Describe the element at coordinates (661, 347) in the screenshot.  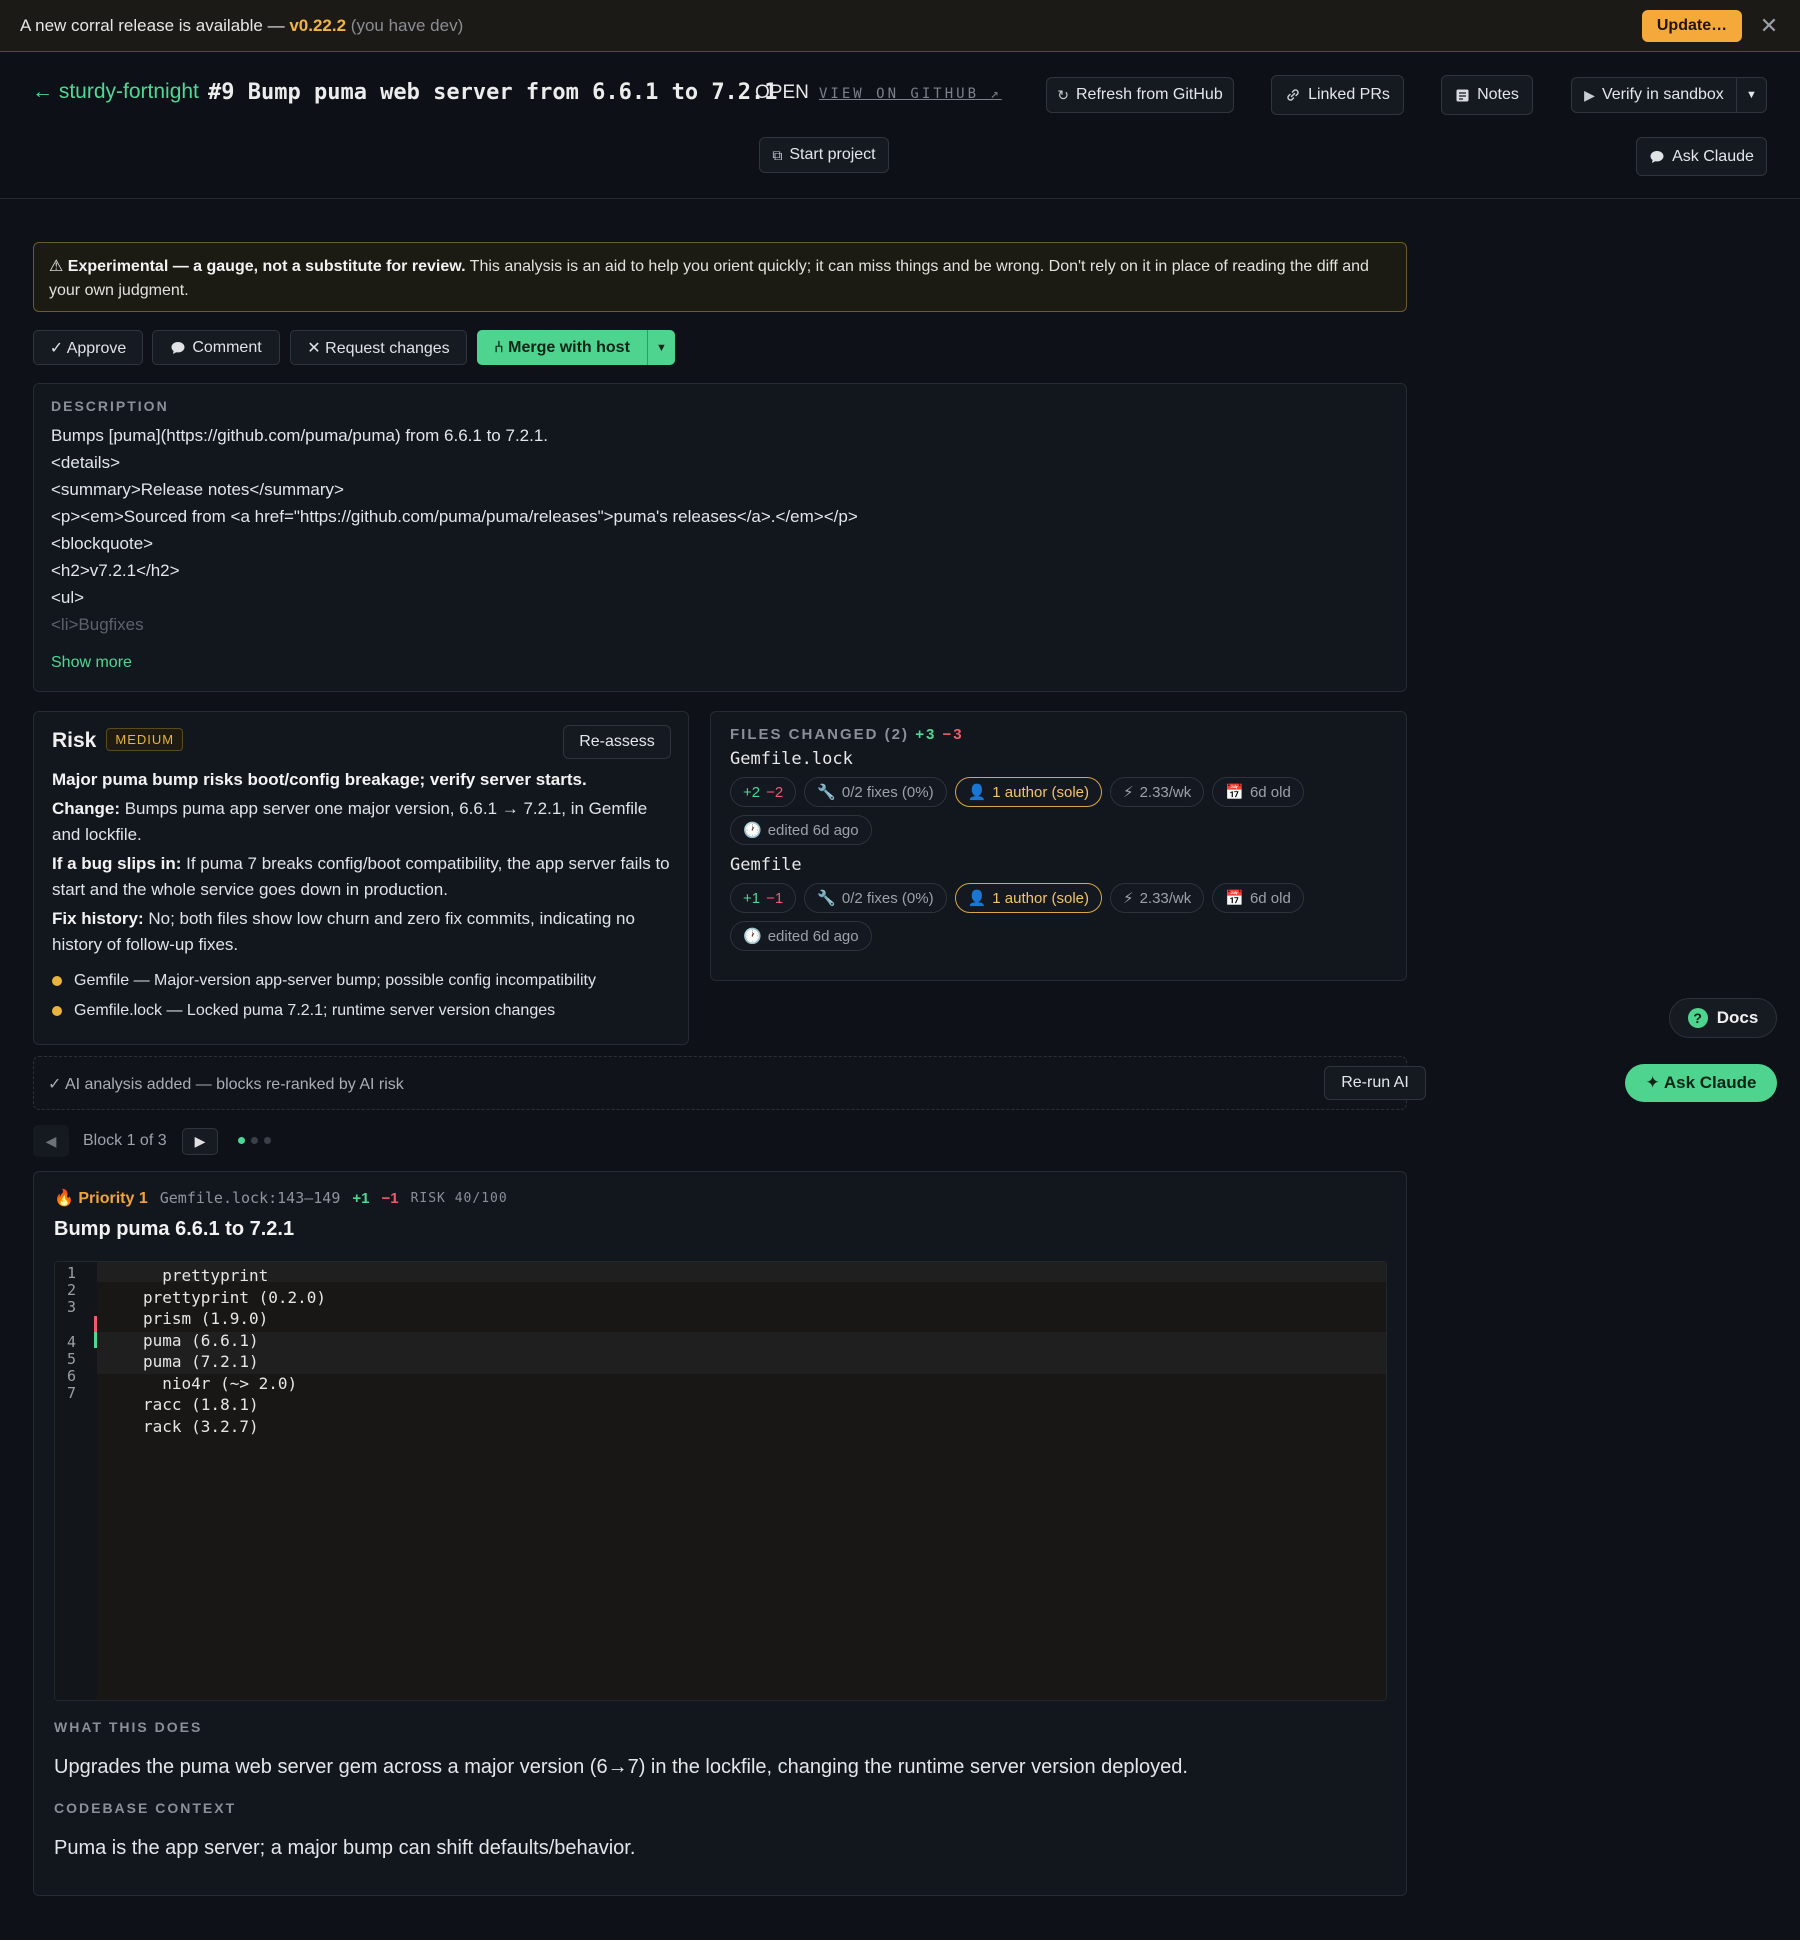
I see `merge-options-chevron-down-icon: ▼` at that location.